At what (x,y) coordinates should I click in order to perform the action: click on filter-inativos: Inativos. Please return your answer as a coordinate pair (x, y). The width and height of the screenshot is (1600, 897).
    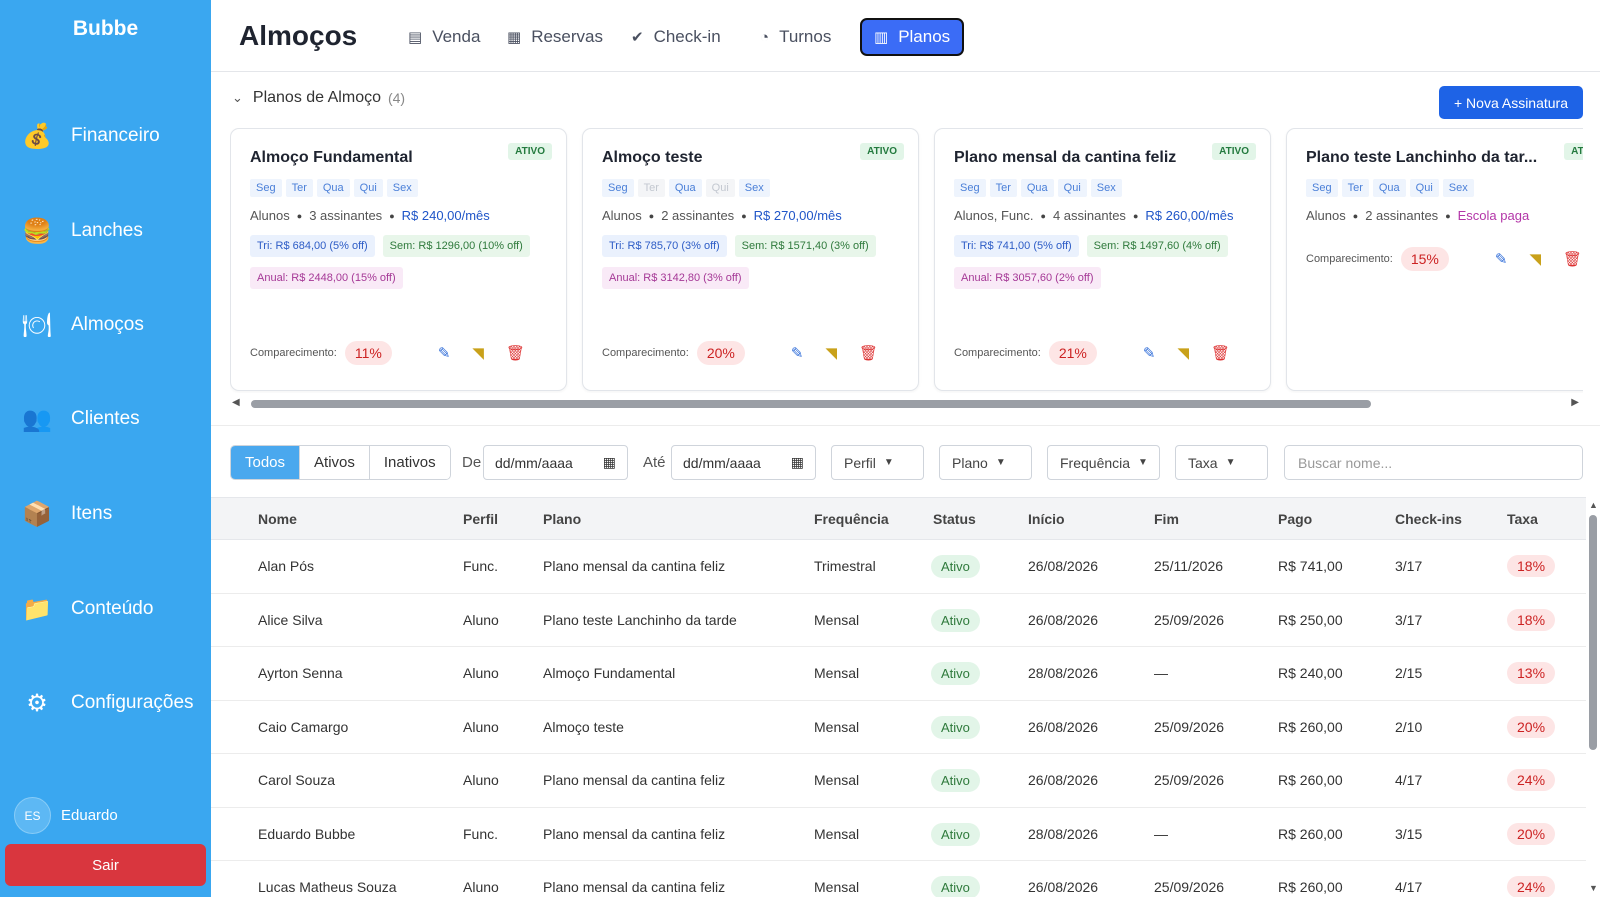
    Looking at the image, I should click on (409, 462).